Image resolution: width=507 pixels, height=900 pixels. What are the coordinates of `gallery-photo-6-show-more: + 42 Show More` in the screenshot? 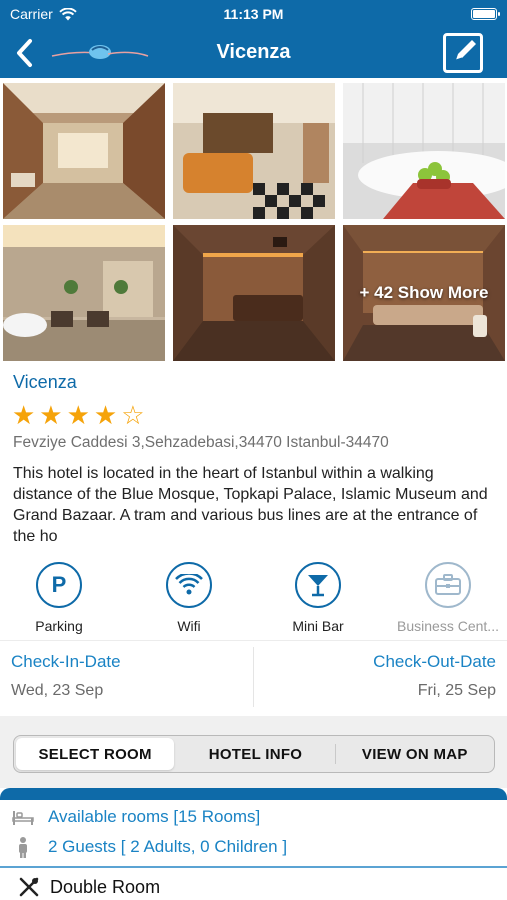 It's located at (424, 293).